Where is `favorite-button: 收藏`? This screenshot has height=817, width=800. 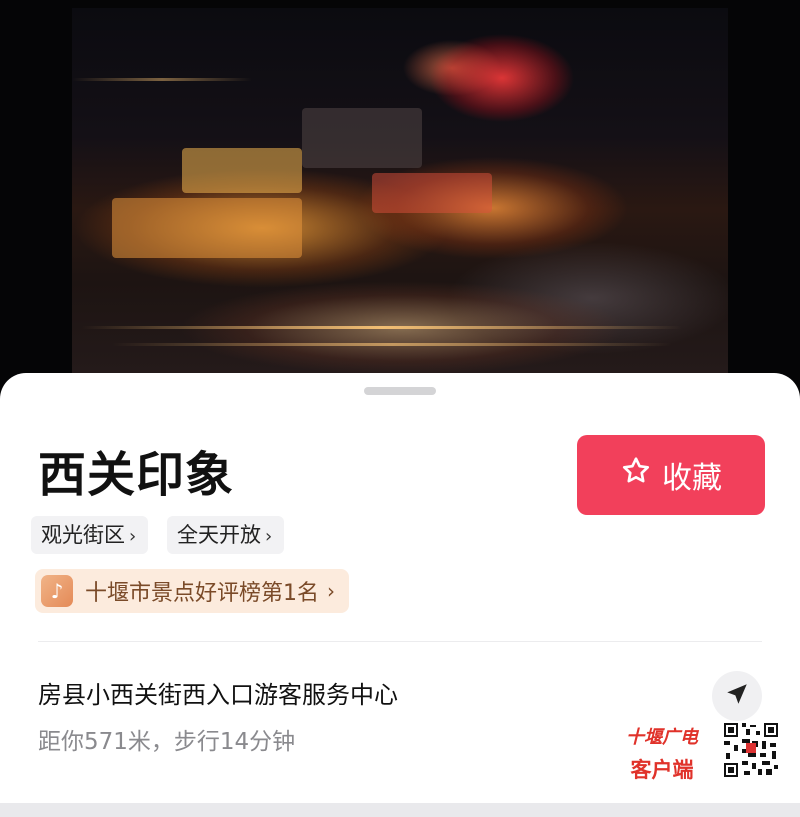
favorite-button: 收藏 is located at coordinates (671, 475).